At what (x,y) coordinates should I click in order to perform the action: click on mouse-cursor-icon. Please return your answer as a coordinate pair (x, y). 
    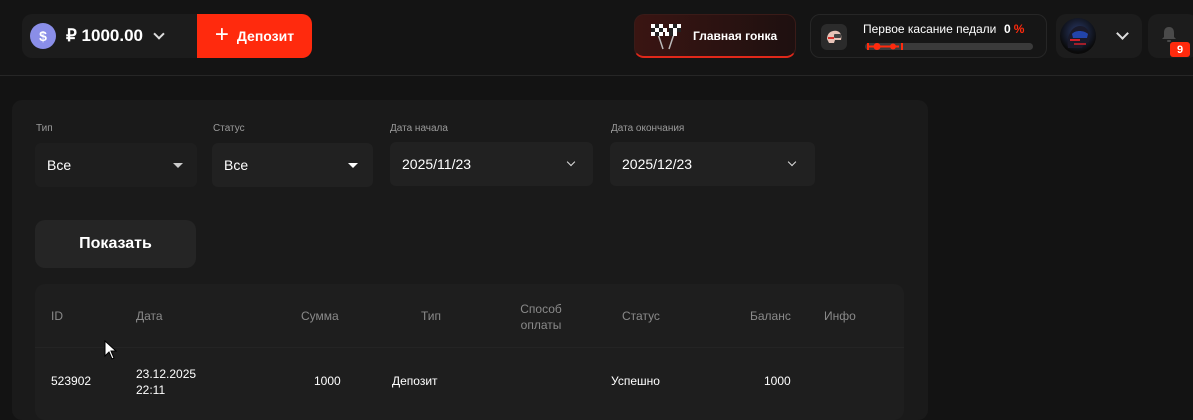
    Looking at the image, I should click on (111, 350).